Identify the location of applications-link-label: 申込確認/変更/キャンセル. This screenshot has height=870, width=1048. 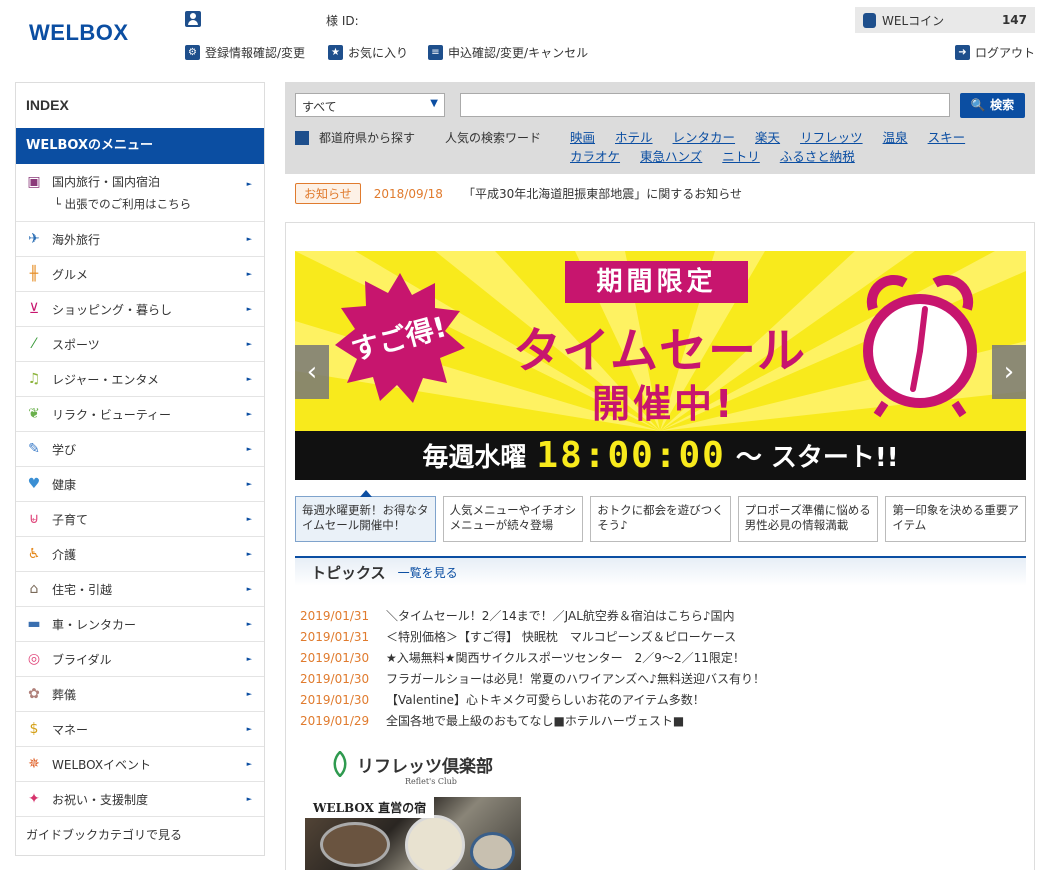
(518, 53).